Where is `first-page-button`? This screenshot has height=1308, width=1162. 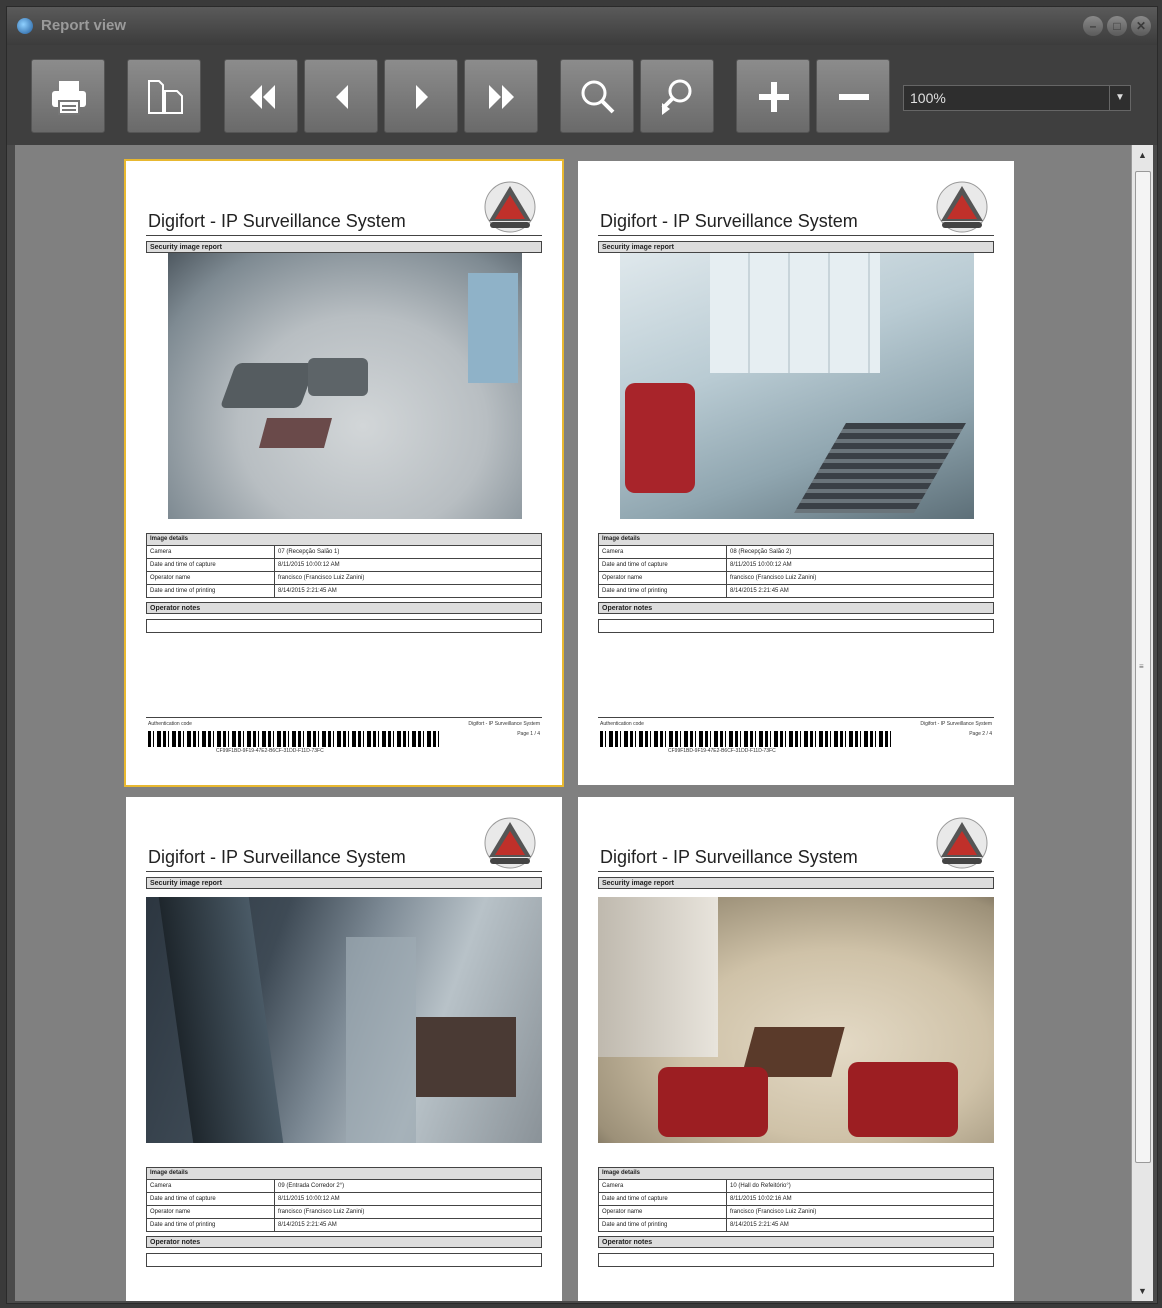 first-page-button is located at coordinates (261, 96).